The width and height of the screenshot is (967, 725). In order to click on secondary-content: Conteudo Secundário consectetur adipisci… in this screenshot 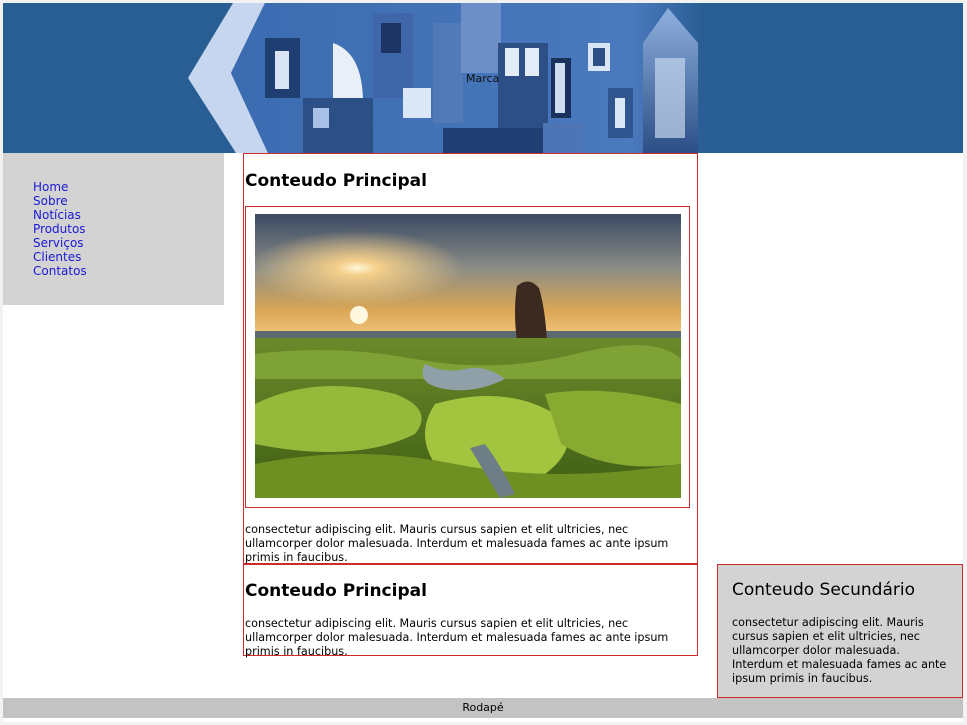, I will do `click(840, 631)`.